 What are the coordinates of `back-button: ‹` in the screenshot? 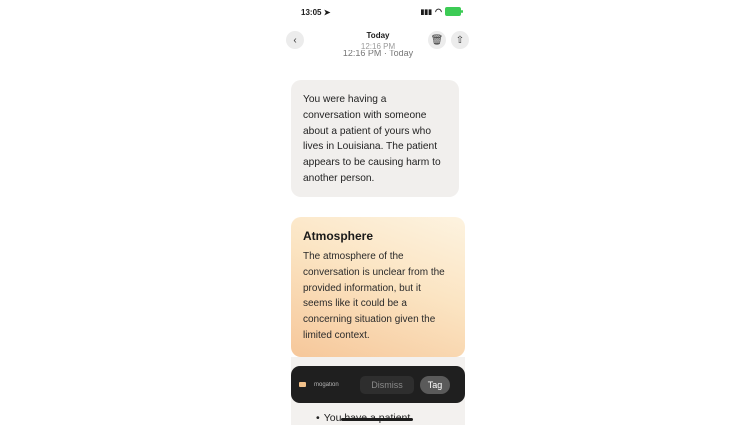 It's located at (295, 40).